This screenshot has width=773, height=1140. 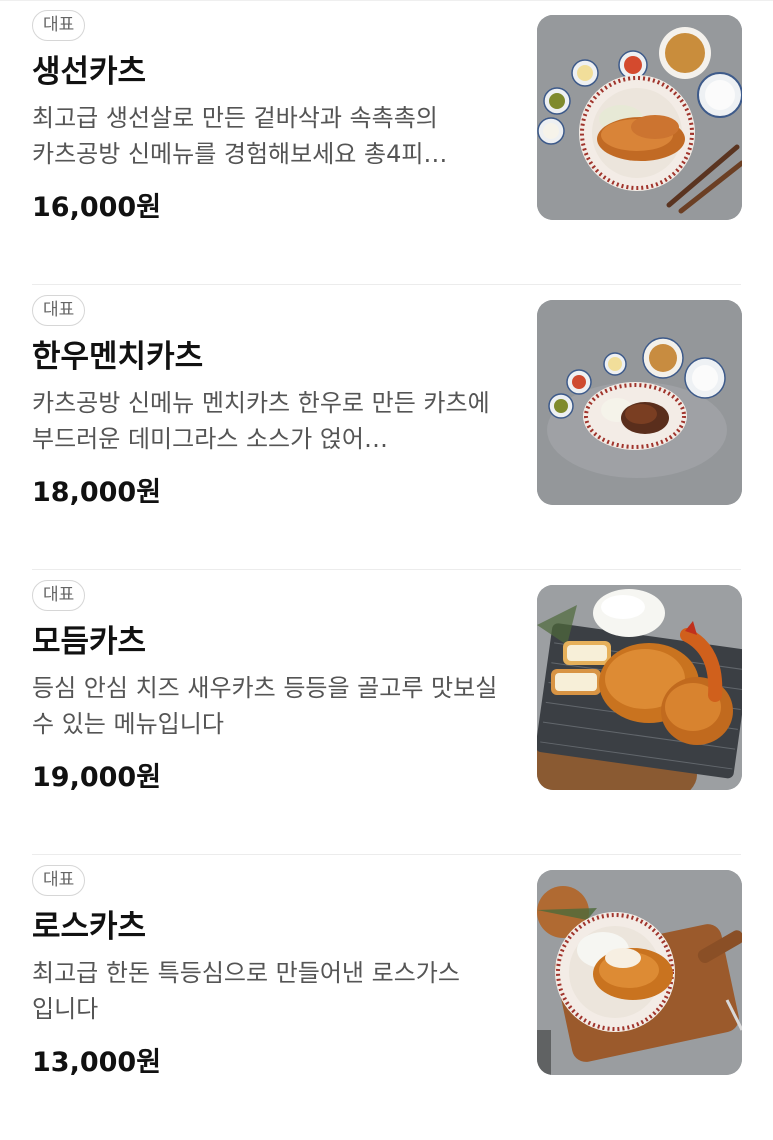 What do you see at coordinates (118, 357) in the screenshot?
I see `menu-item-name: 한우멘치카츠` at bounding box center [118, 357].